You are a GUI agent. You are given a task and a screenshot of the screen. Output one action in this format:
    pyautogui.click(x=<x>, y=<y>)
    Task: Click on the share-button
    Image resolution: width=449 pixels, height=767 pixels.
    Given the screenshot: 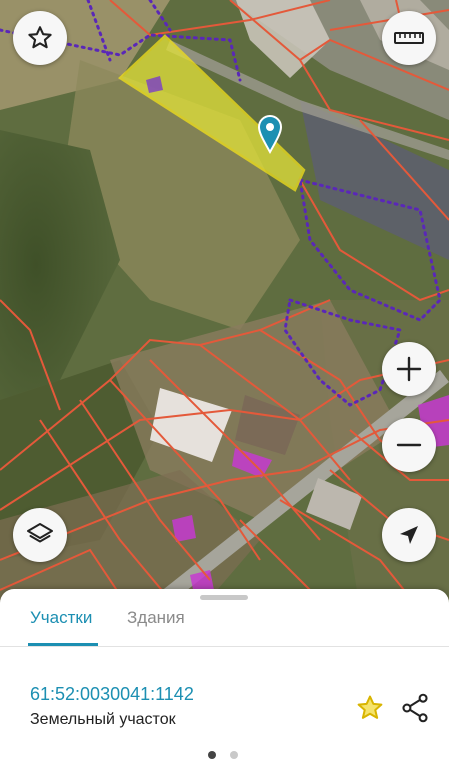 What is the action you would take?
    pyautogui.click(x=415, y=710)
    